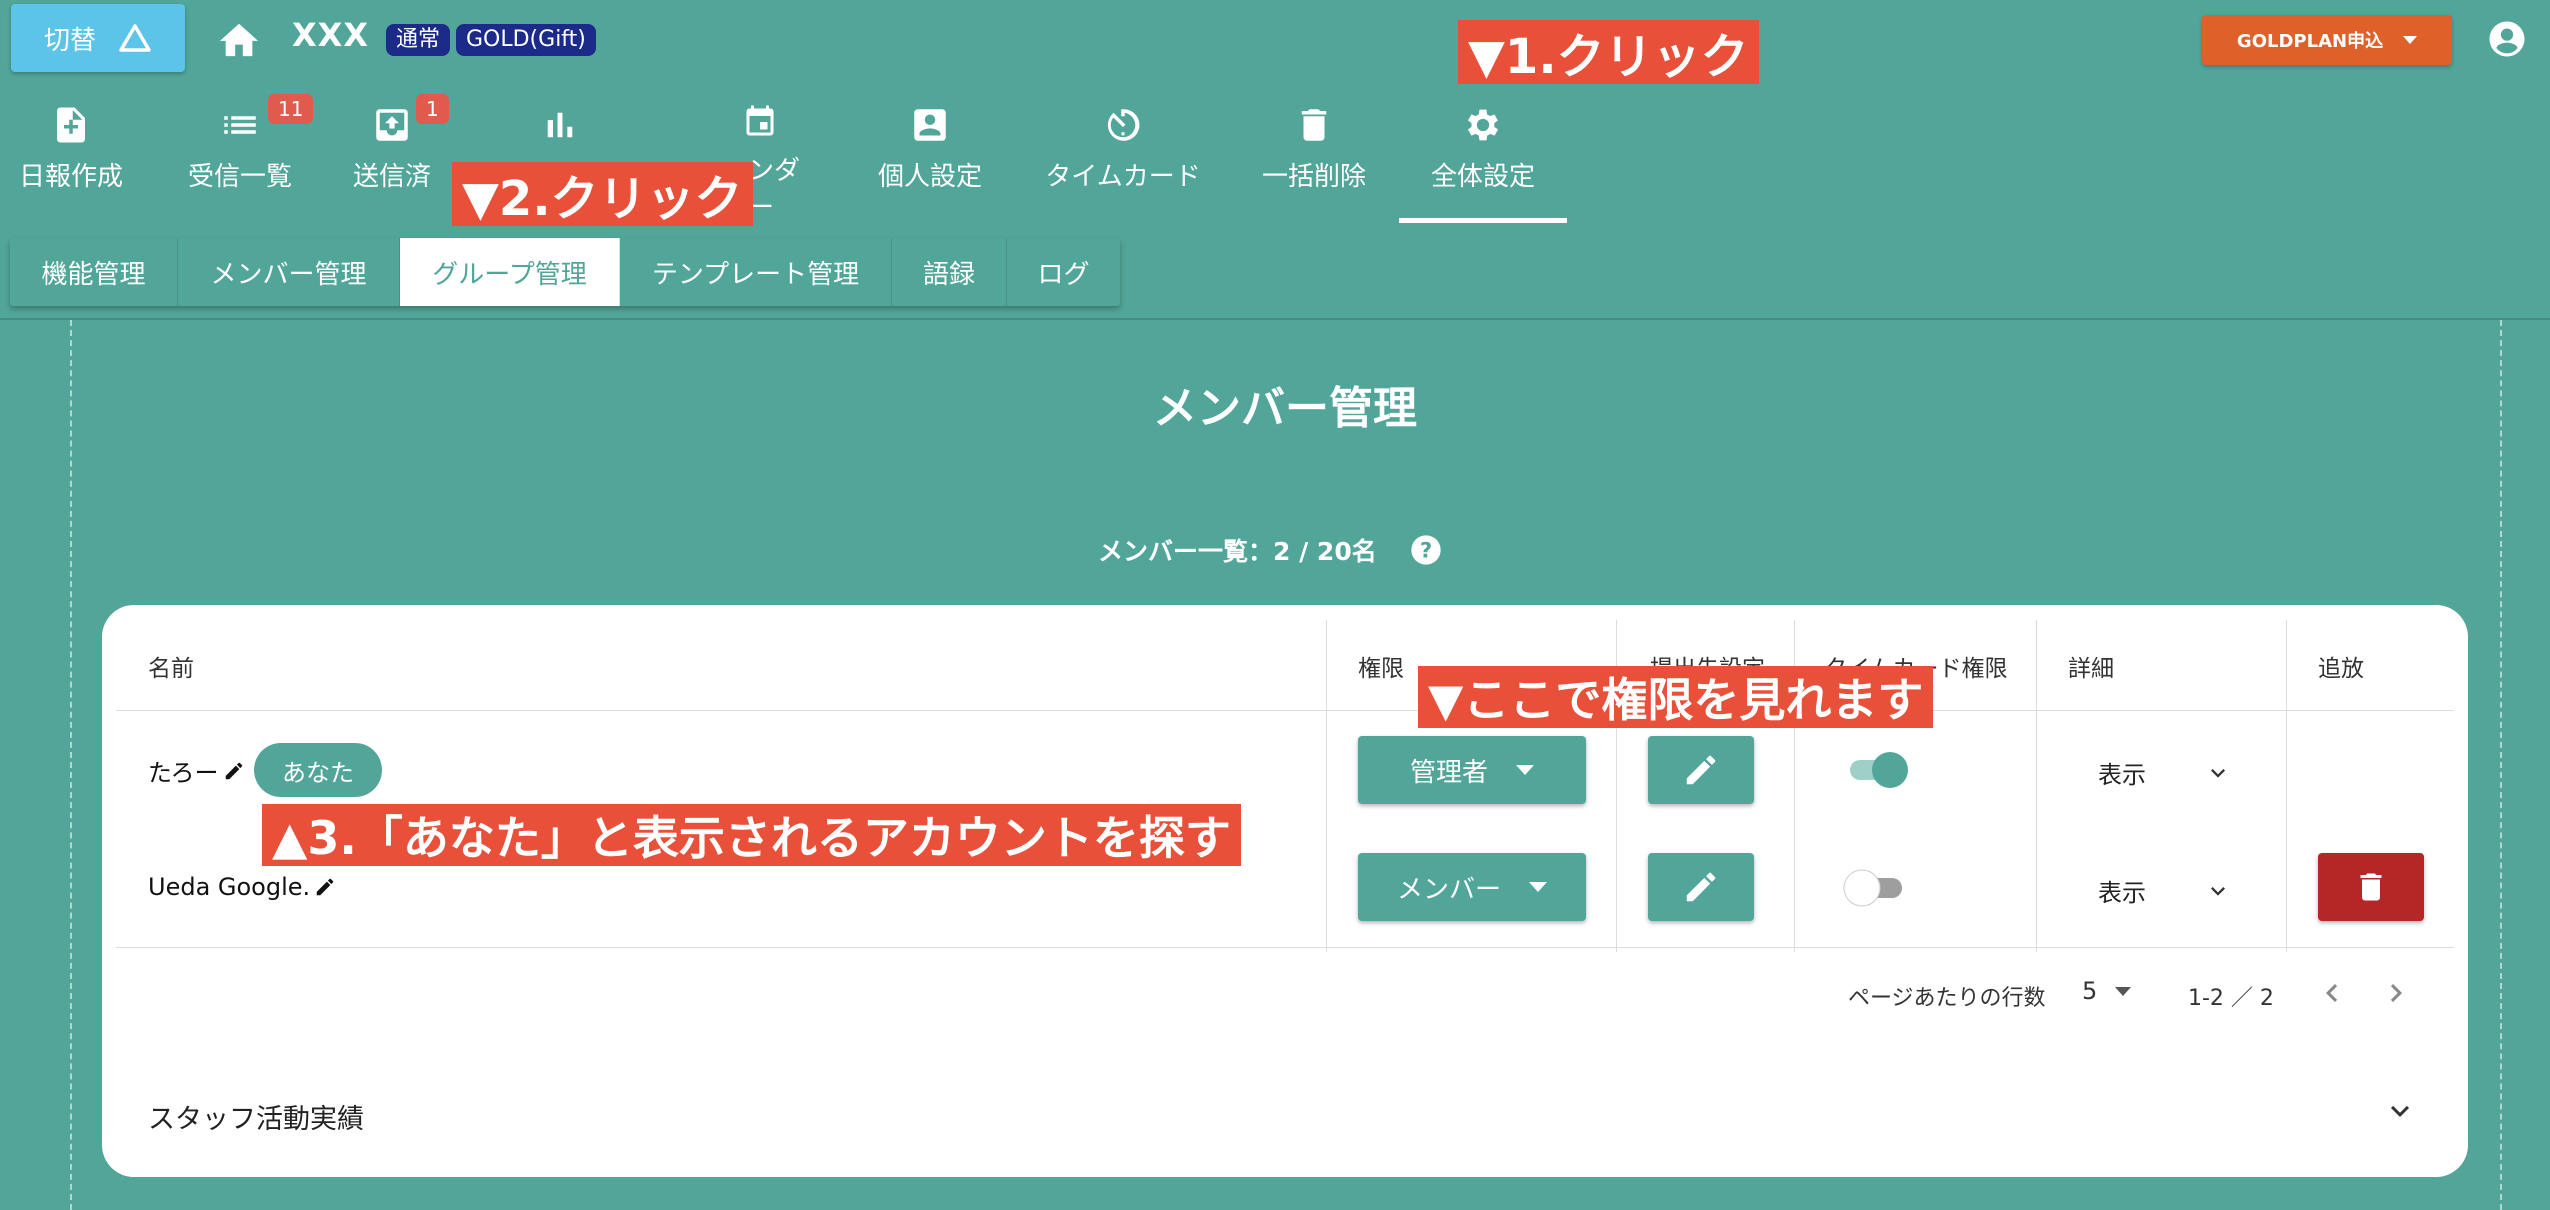 The image size is (2550, 1210). Describe the element at coordinates (756, 272) in the screenshot. I see `tab-template-management: テンプレート管理` at that location.